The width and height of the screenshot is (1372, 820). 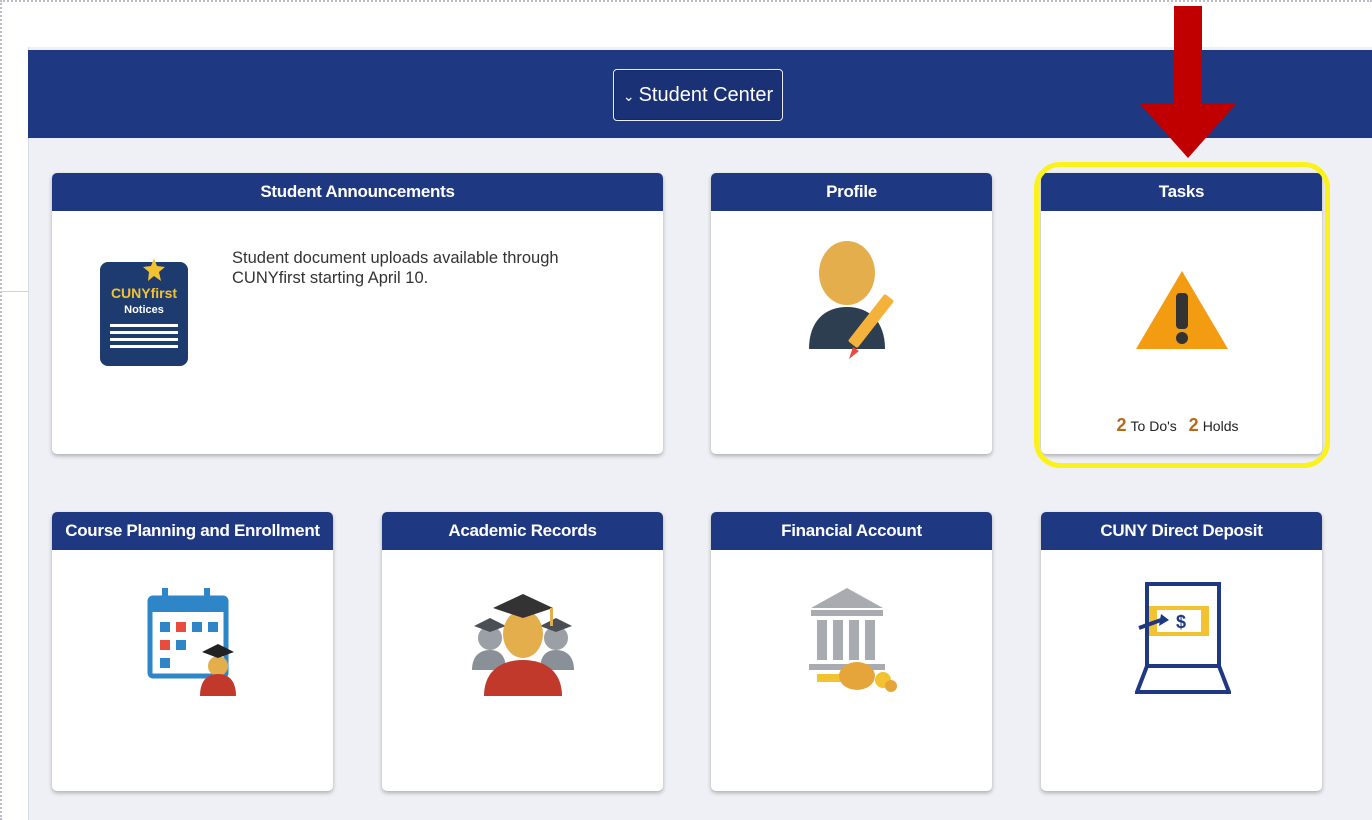 I want to click on tile-title: Financial Account, so click(x=851, y=531).